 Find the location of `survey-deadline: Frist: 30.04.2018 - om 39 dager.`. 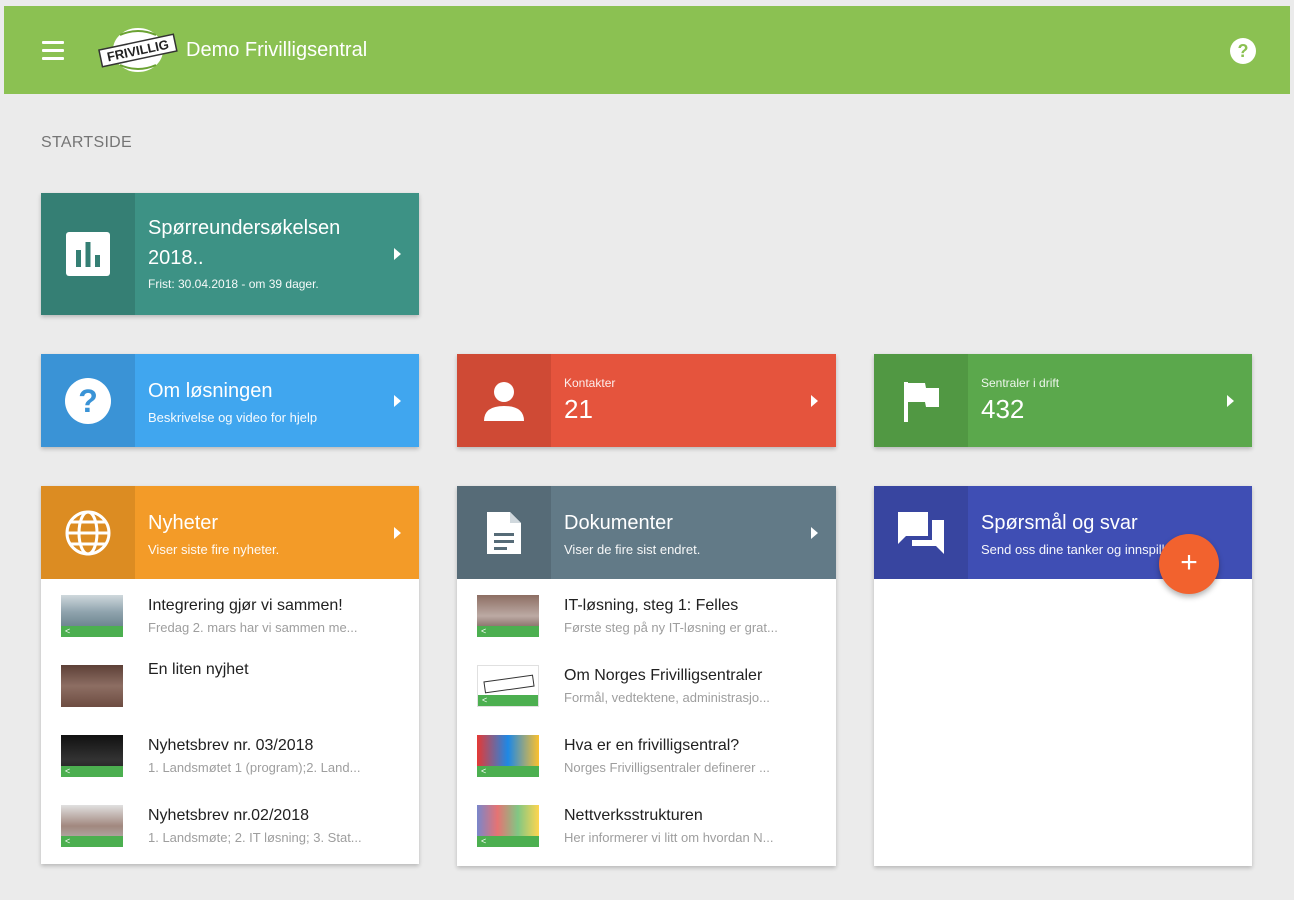

survey-deadline: Frist: 30.04.2018 - om 39 dager. is located at coordinates (233, 284).